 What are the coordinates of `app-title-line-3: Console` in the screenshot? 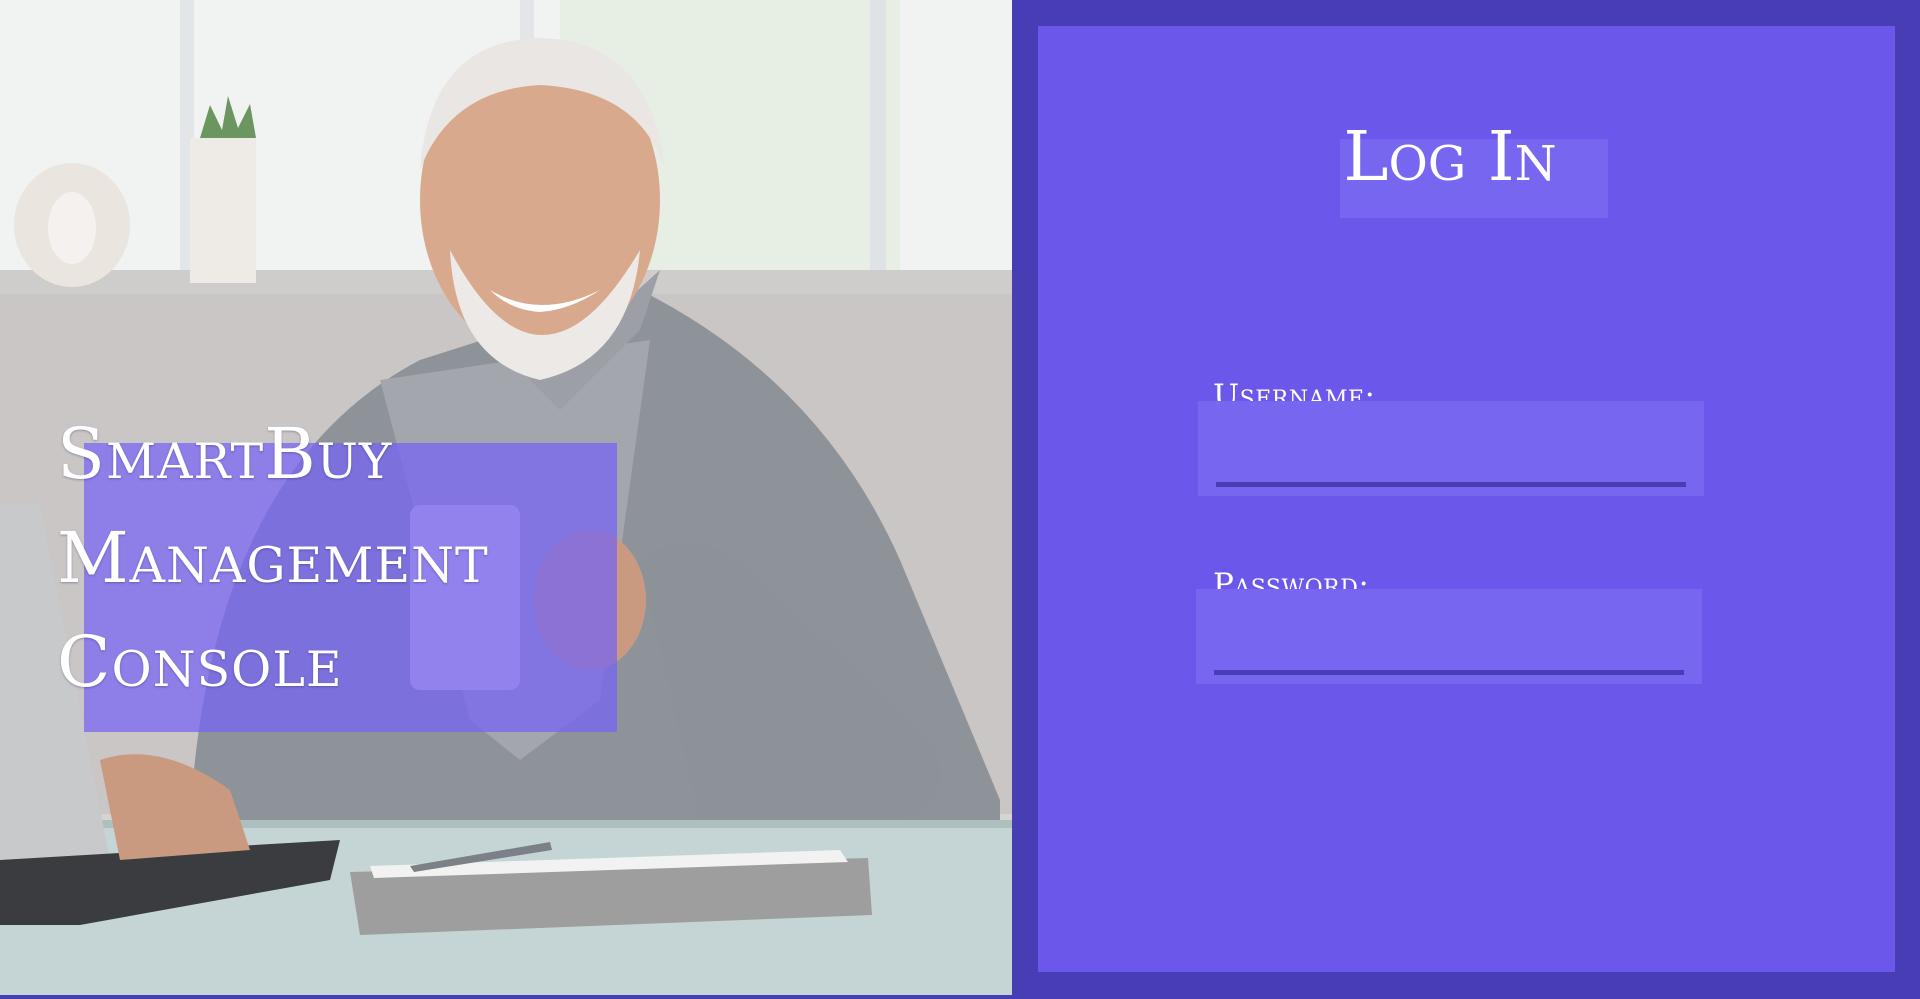 It's located at (200, 662).